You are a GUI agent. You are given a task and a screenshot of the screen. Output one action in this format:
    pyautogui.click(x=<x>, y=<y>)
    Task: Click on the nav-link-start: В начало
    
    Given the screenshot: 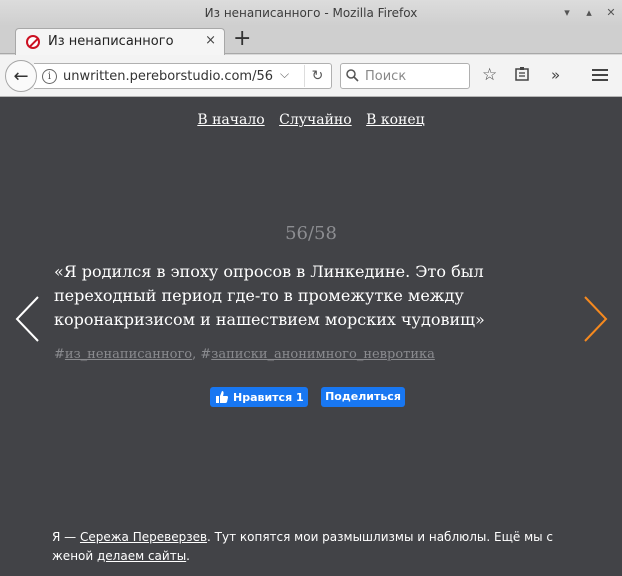 What is the action you would take?
    pyautogui.click(x=230, y=120)
    